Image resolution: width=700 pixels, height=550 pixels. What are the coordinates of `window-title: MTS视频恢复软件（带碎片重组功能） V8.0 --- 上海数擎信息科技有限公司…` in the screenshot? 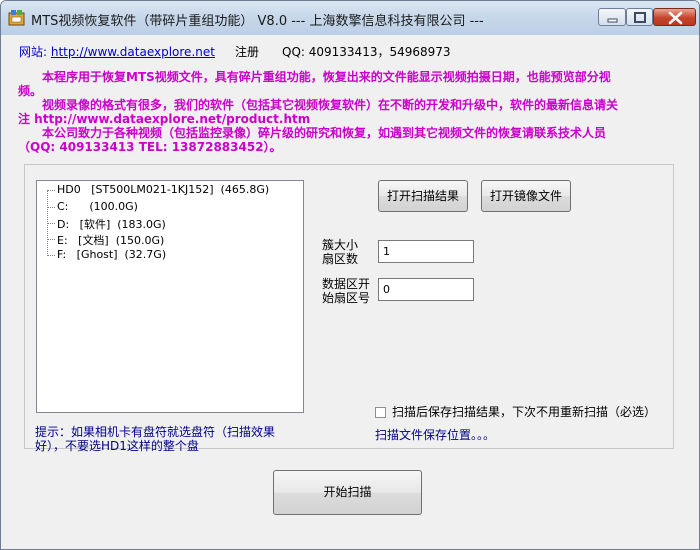 It's located at (257, 21).